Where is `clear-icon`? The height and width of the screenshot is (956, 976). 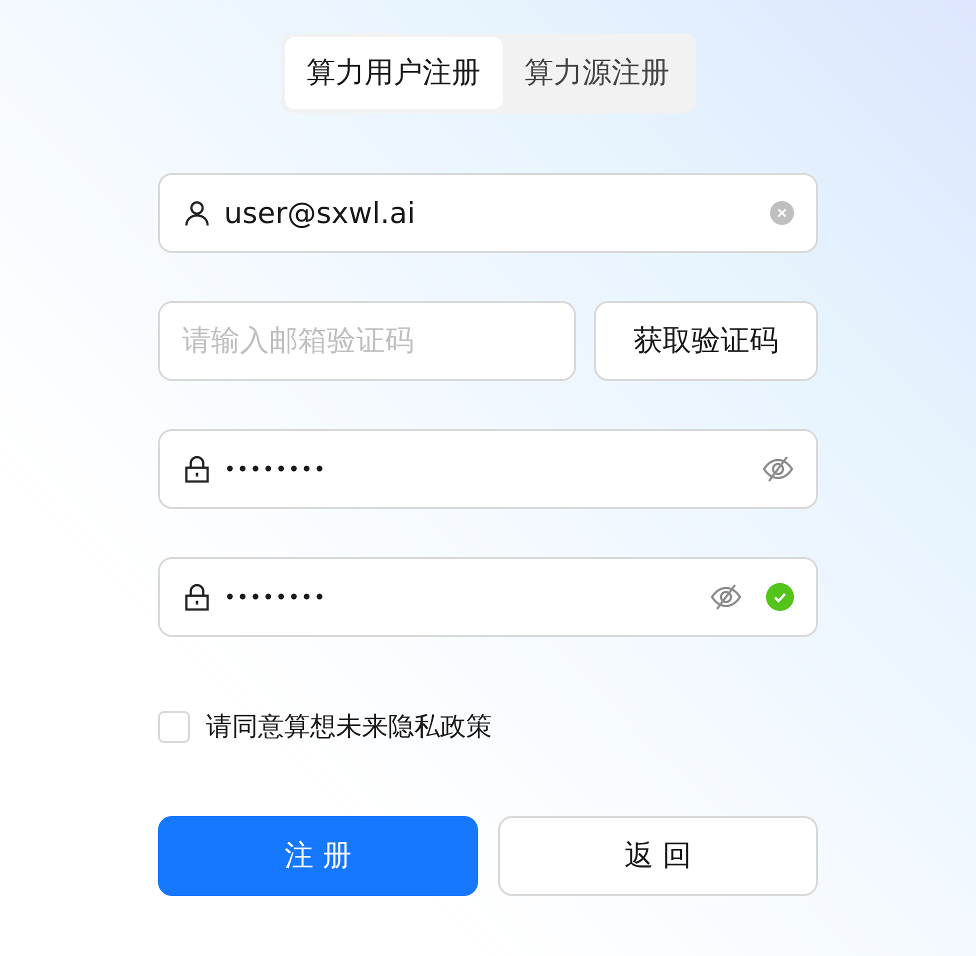
clear-icon is located at coordinates (782, 213).